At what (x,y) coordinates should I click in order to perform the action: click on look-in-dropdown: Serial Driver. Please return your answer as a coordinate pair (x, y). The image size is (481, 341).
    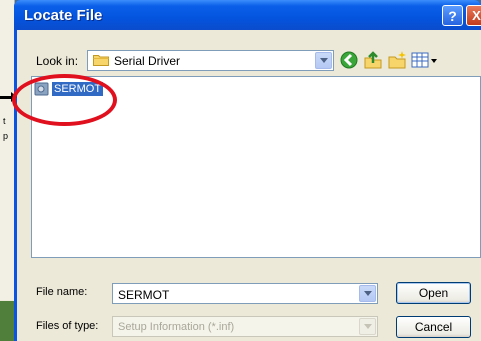
    Looking at the image, I should click on (210, 60).